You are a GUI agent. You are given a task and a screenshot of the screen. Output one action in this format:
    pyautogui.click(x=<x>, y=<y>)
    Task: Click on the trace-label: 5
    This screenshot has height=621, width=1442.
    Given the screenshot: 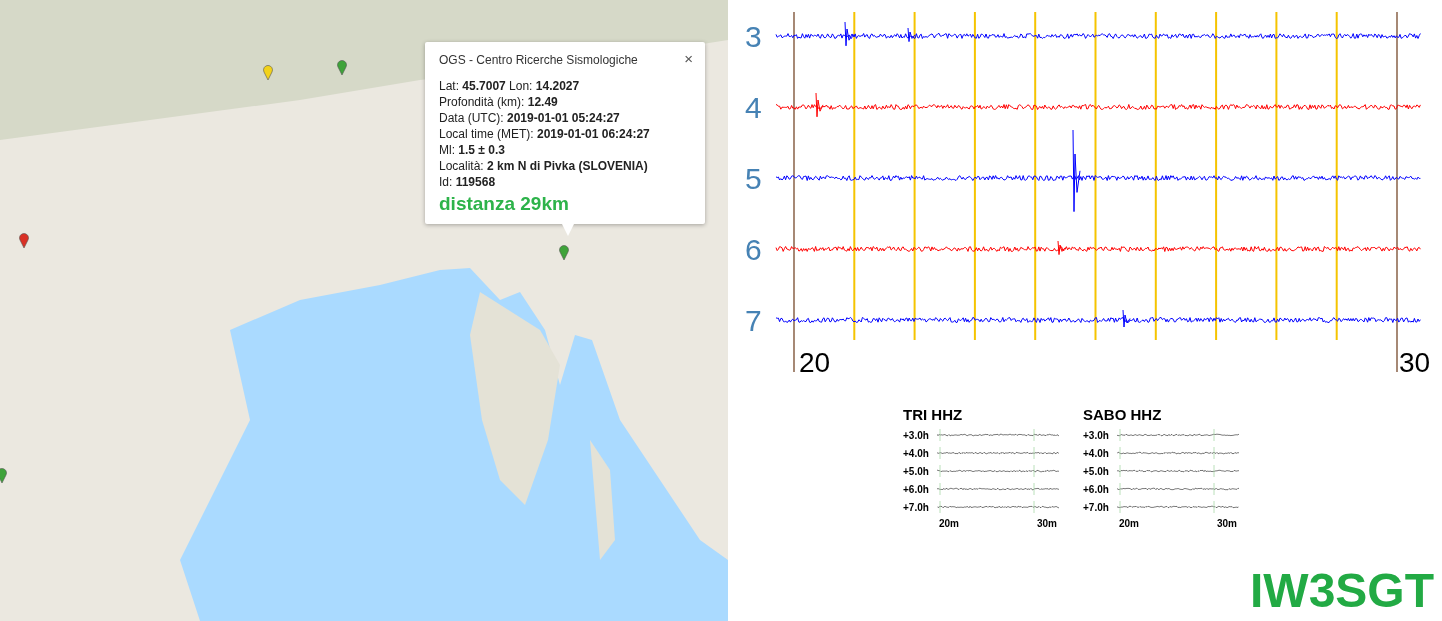 What is the action you would take?
    pyautogui.click(x=753, y=178)
    